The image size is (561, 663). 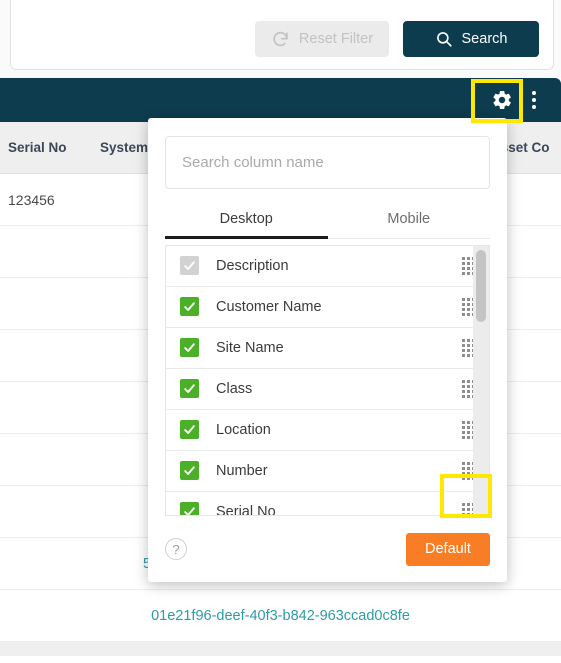 What do you see at coordinates (397, 39) in the screenshot?
I see `filter-actions: Reset Filter Search` at bounding box center [397, 39].